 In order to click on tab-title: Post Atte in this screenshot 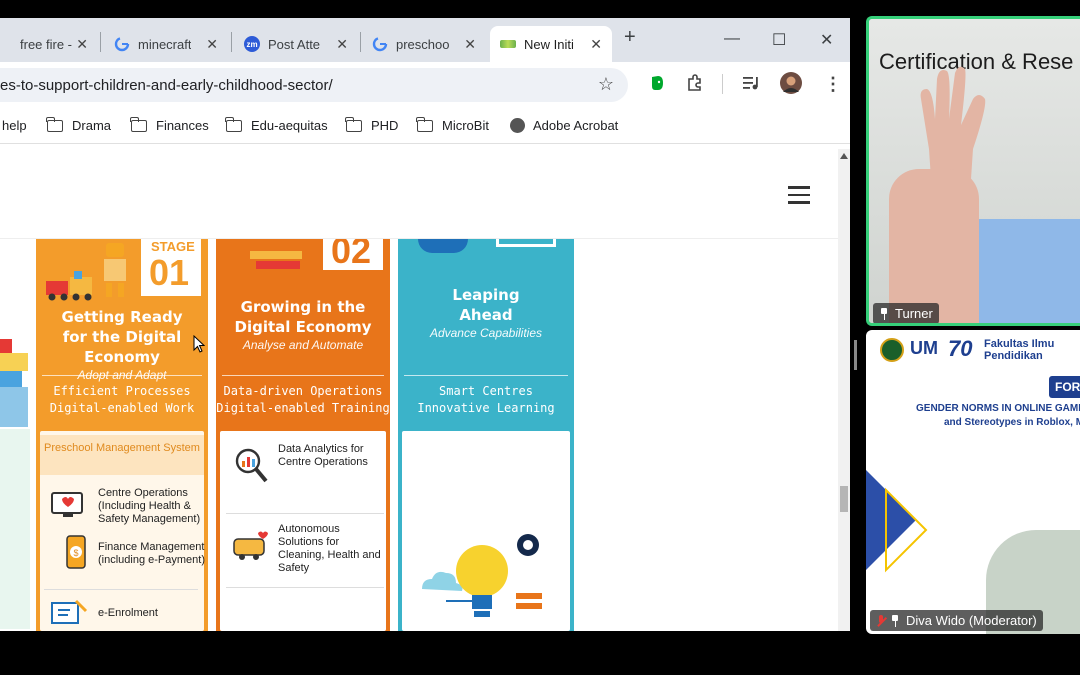, I will do `click(294, 44)`.